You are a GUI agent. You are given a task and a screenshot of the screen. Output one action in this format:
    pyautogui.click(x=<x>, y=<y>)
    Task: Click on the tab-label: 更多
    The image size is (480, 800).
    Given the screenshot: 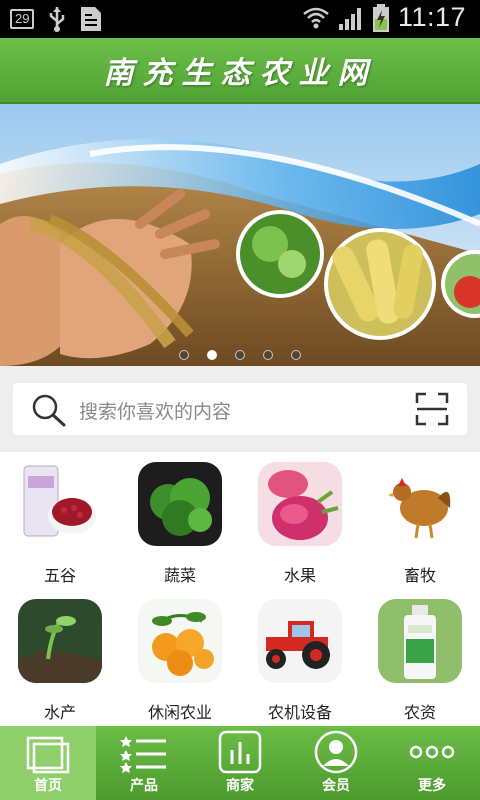 What is the action you would take?
    pyautogui.click(x=432, y=786)
    